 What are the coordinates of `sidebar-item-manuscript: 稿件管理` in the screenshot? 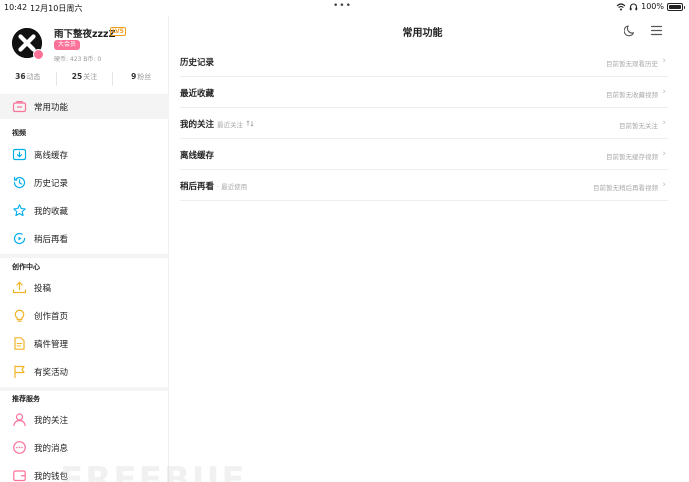 It's located at (84, 343).